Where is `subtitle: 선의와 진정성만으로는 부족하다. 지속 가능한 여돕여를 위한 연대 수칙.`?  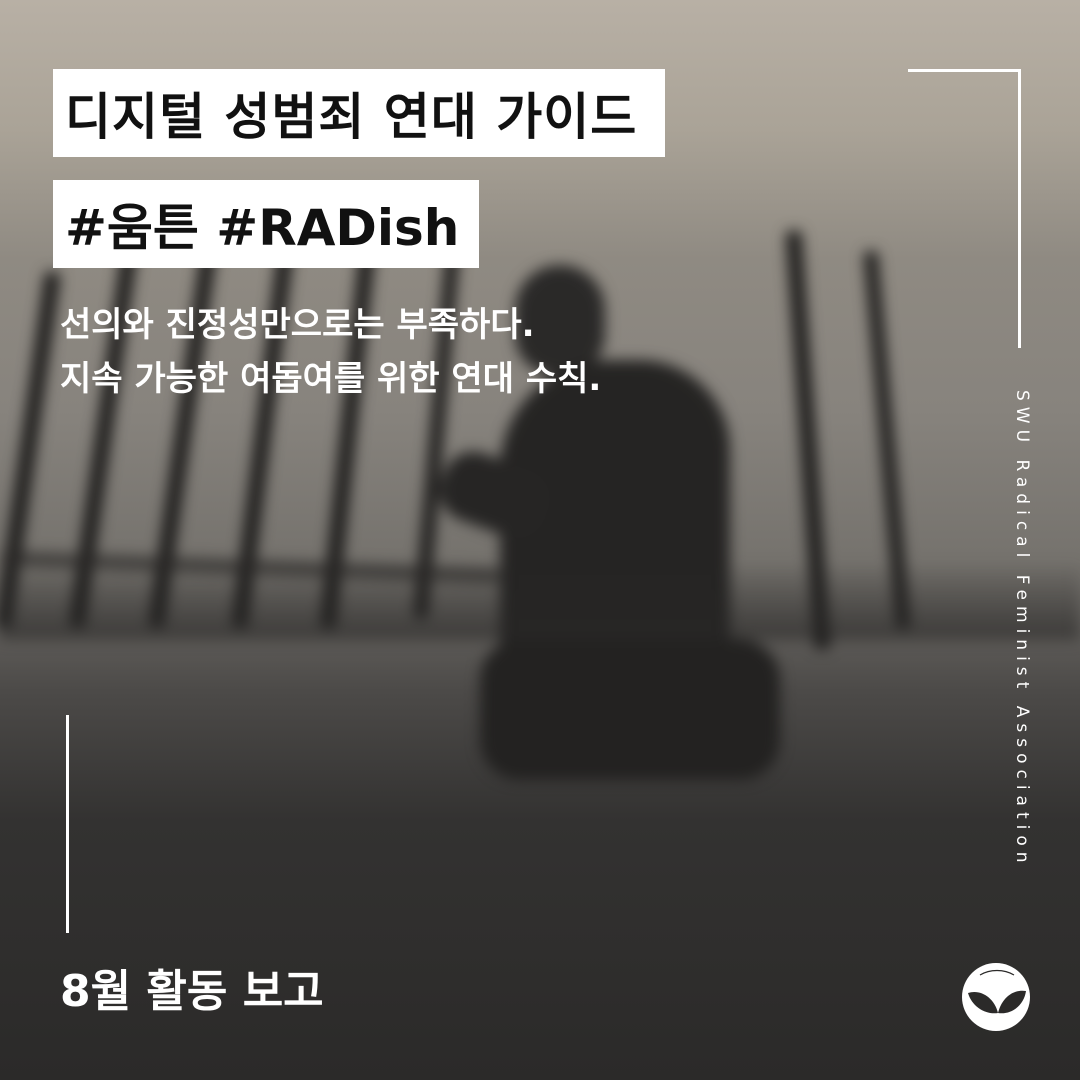
subtitle: 선의와 진정성만으로는 부족하다. 지속 가능한 여돕여를 위한 연대 수칙. is located at coordinates (330, 352).